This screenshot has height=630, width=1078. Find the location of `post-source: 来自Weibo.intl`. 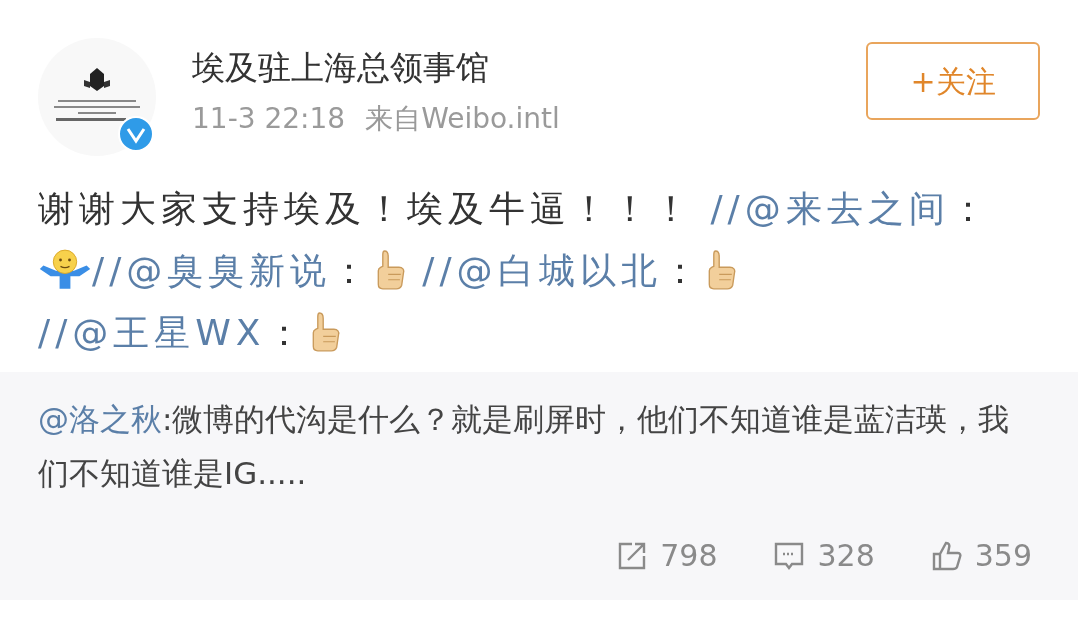

post-source: 来自Weibo.intl is located at coordinates (462, 119).